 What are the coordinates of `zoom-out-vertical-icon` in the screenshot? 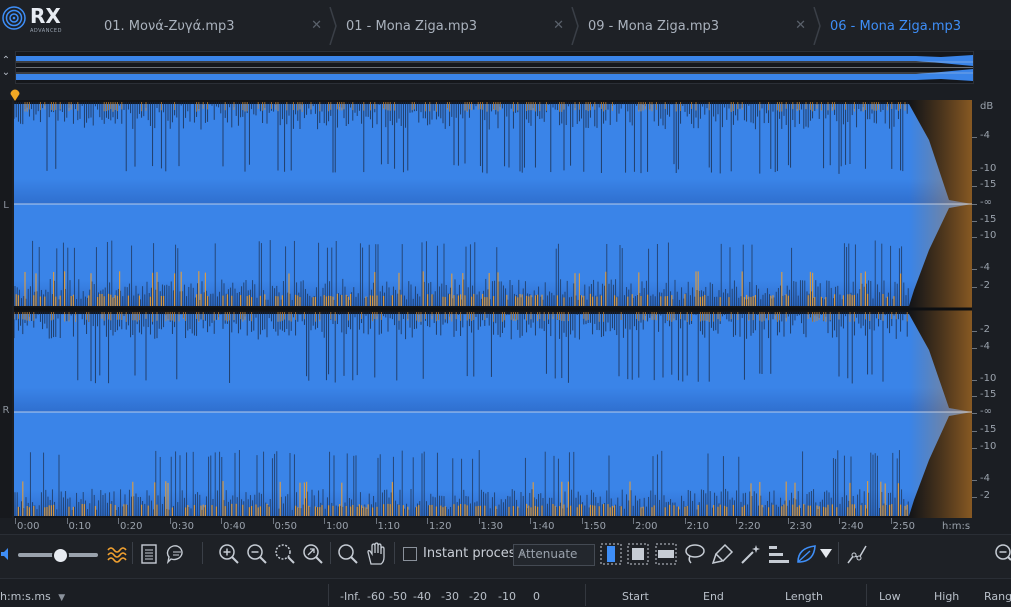 It's located at (1002, 554).